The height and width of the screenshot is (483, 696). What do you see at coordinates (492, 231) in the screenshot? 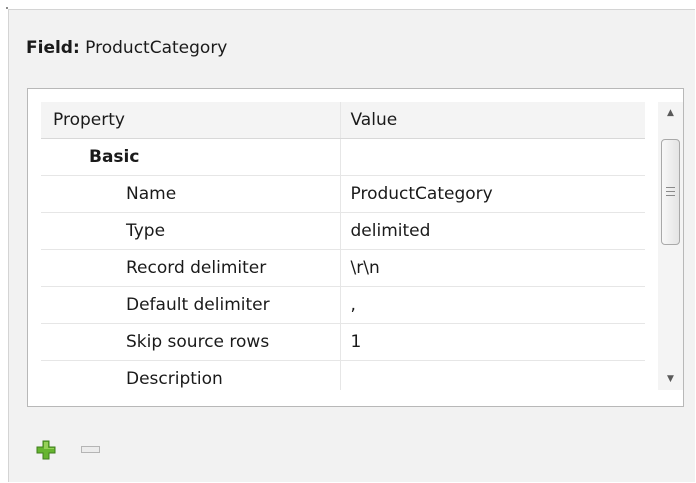
I see `property-value: delimited` at bounding box center [492, 231].